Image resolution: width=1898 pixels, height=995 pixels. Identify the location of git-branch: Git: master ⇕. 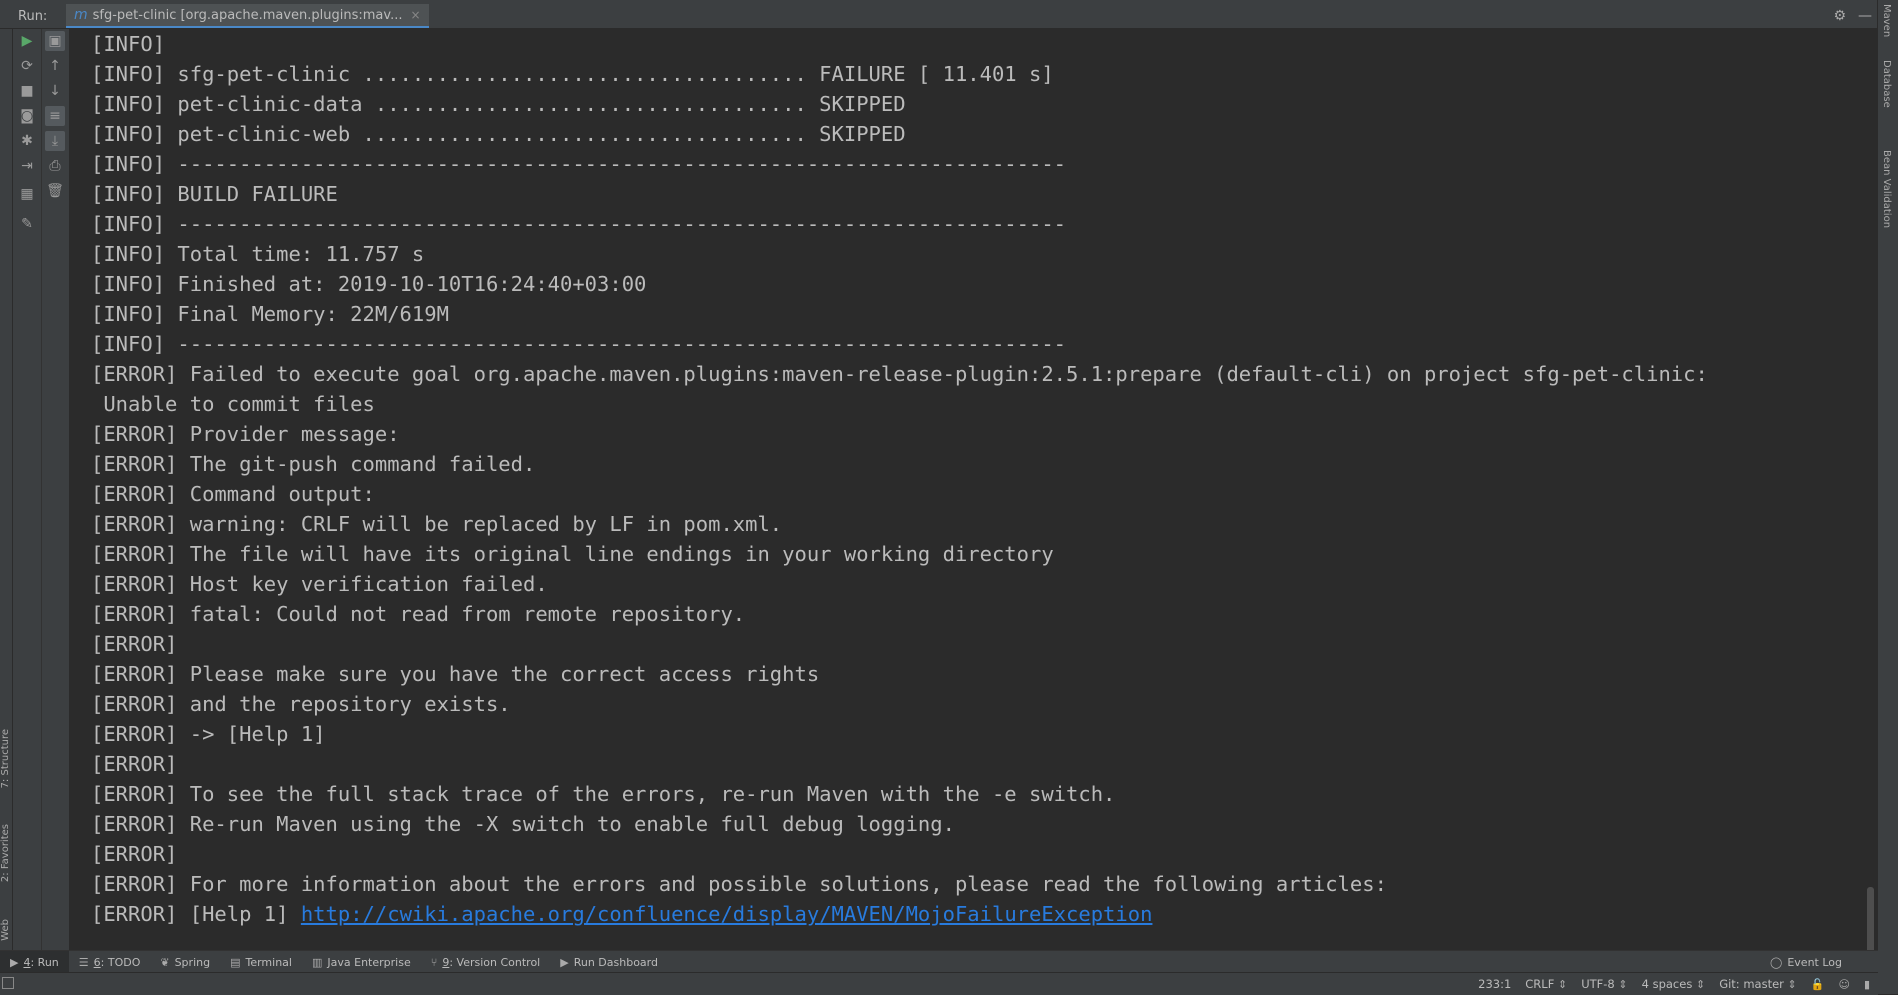
(1758, 984).